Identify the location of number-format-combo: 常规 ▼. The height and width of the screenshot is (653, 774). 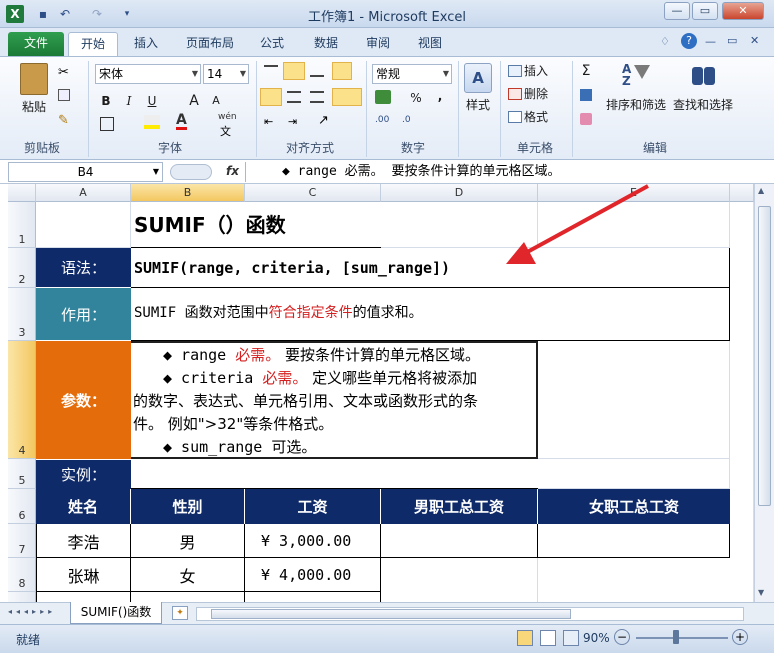
(412, 74).